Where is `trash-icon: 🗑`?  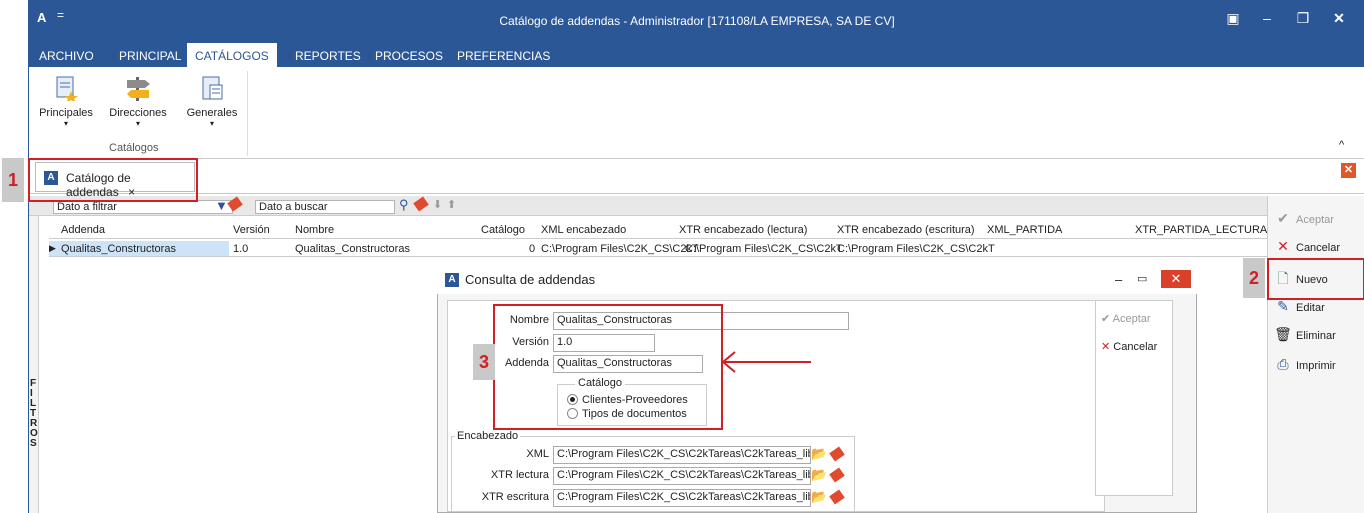
trash-icon: 🗑 is located at coordinates (1283, 334).